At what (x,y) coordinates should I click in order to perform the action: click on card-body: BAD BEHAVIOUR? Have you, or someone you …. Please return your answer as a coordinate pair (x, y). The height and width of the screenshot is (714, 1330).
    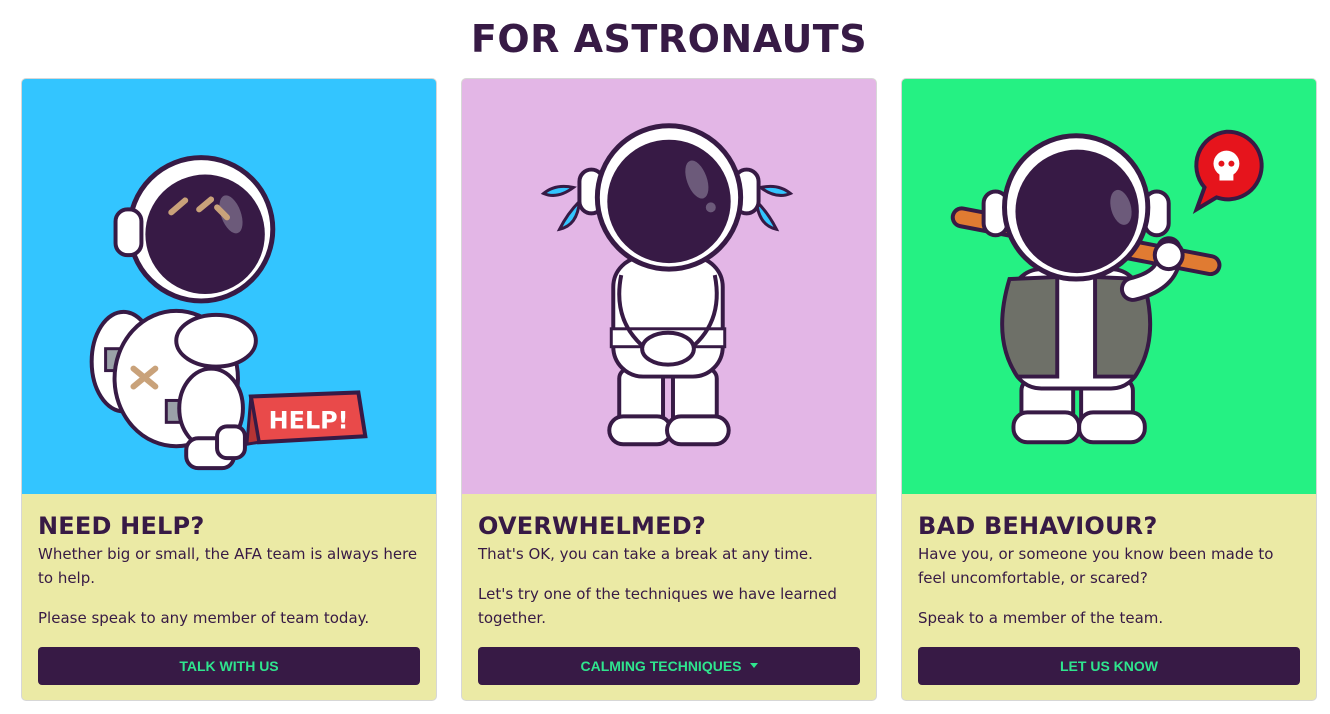
    Looking at the image, I should click on (1109, 597).